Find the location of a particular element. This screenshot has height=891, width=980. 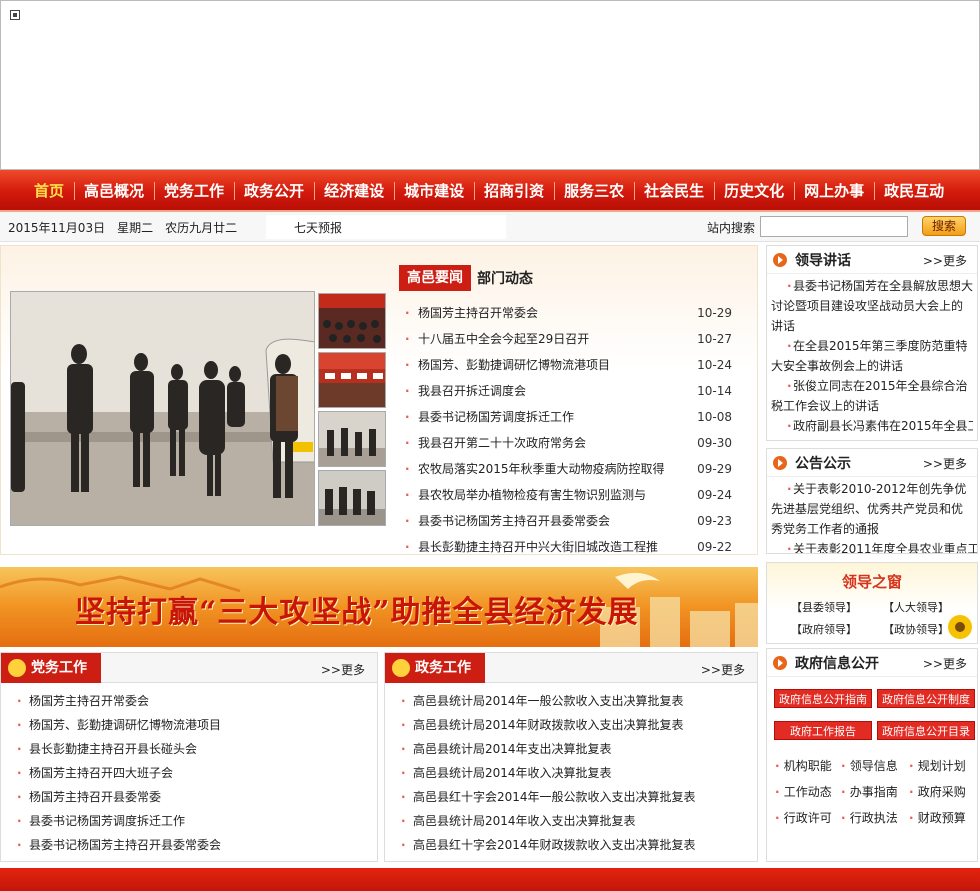

nav-item-city: 城市建设 is located at coordinates (434, 191).